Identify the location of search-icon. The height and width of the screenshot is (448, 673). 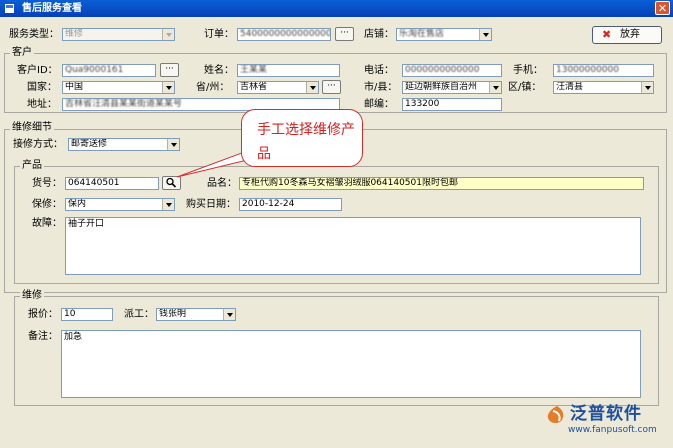
(171, 182).